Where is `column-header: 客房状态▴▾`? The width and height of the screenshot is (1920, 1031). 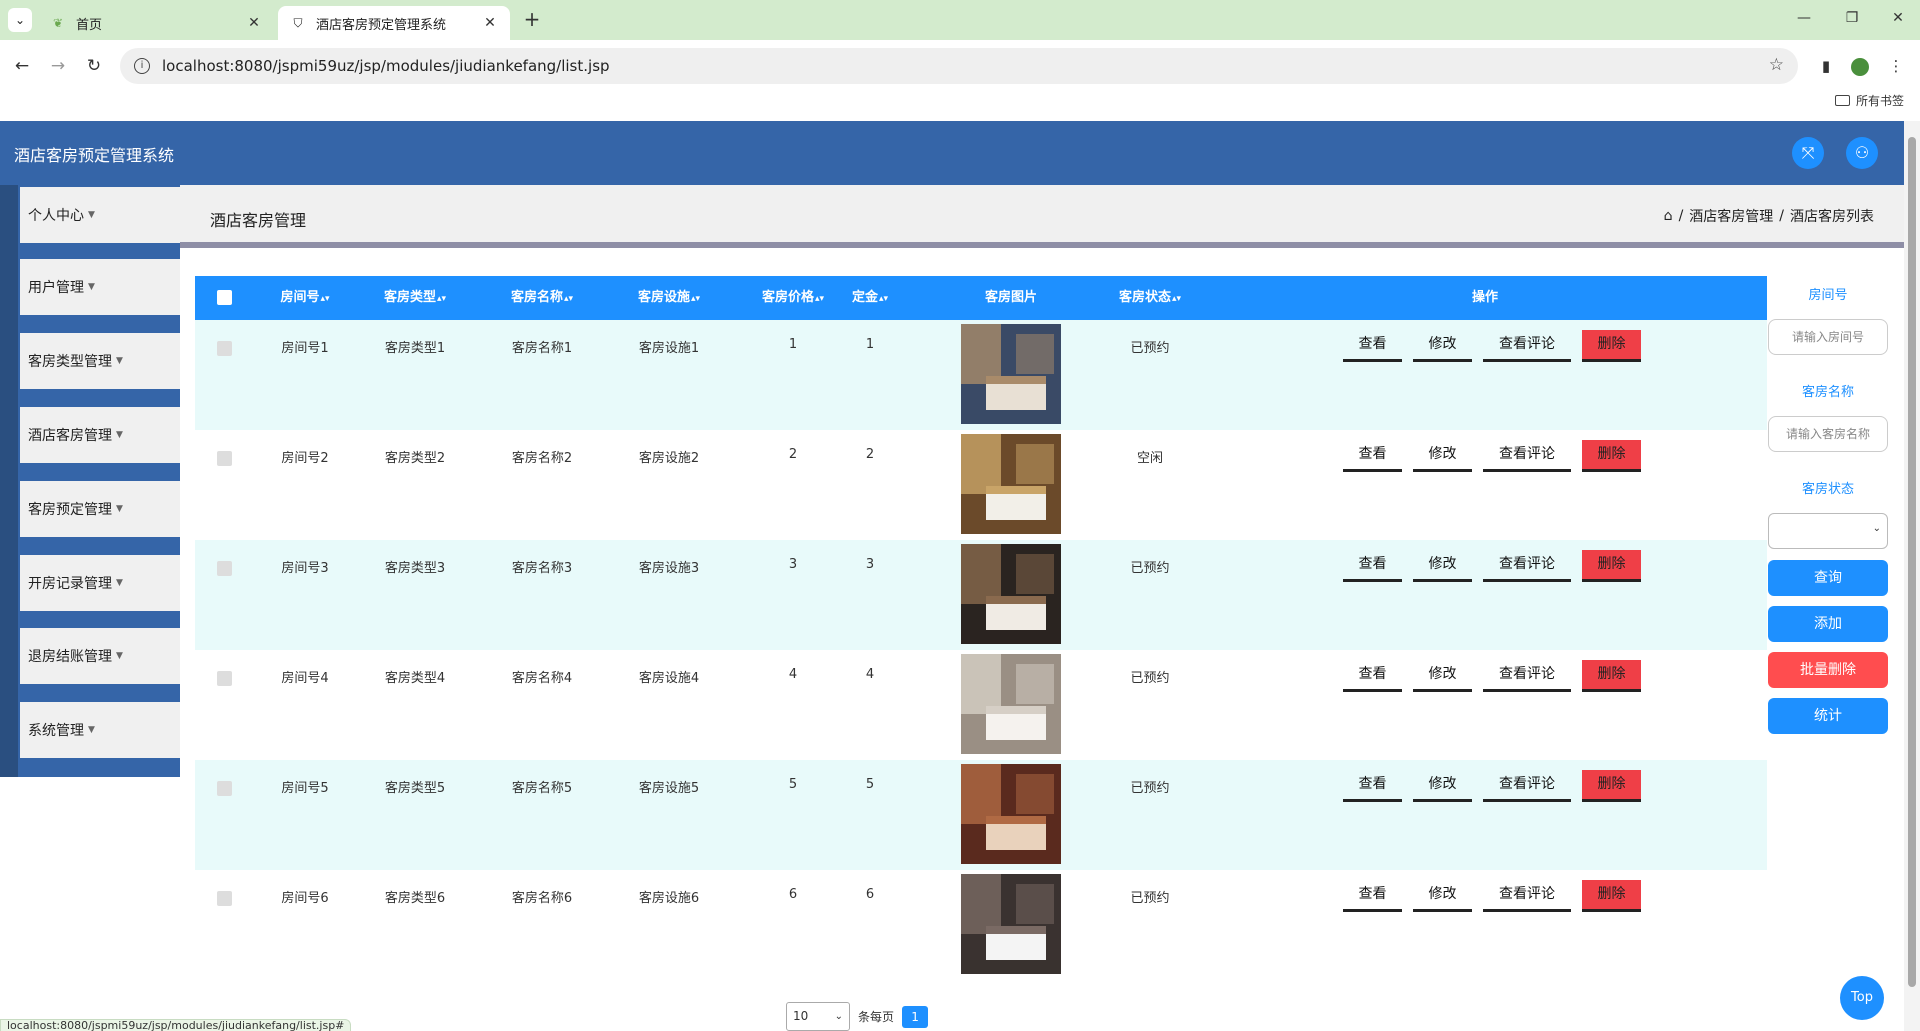 column-header: 客房状态▴▾ is located at coordinates (1150, 298).